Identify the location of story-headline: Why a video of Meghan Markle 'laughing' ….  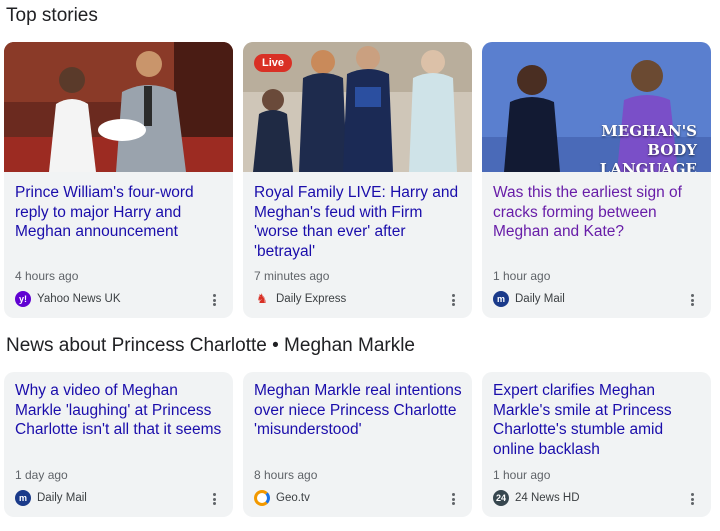
(119, 410).